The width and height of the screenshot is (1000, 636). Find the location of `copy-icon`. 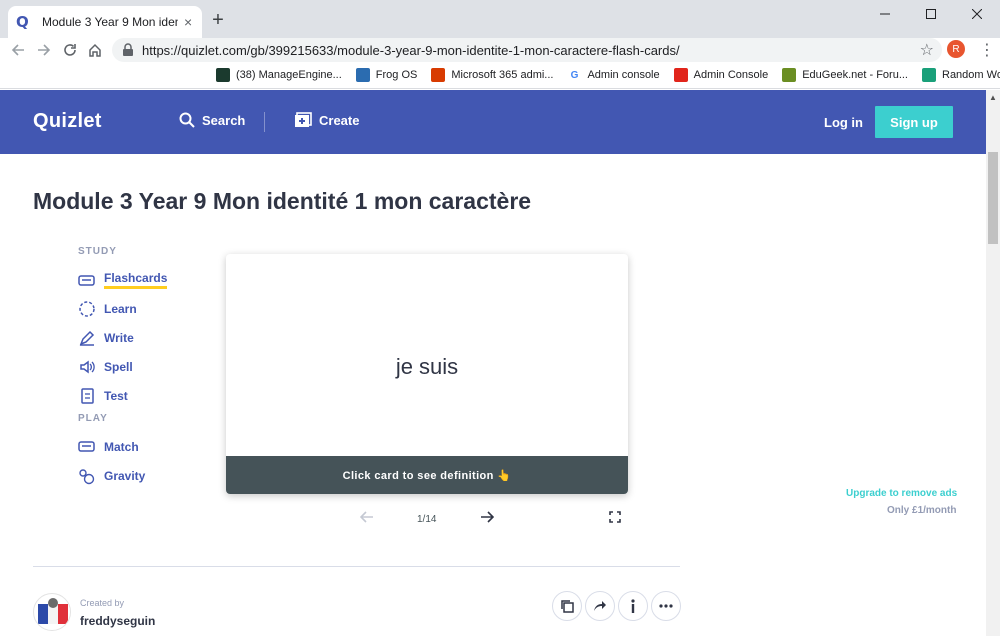

copy-icon is located at coordinates (567, 606).